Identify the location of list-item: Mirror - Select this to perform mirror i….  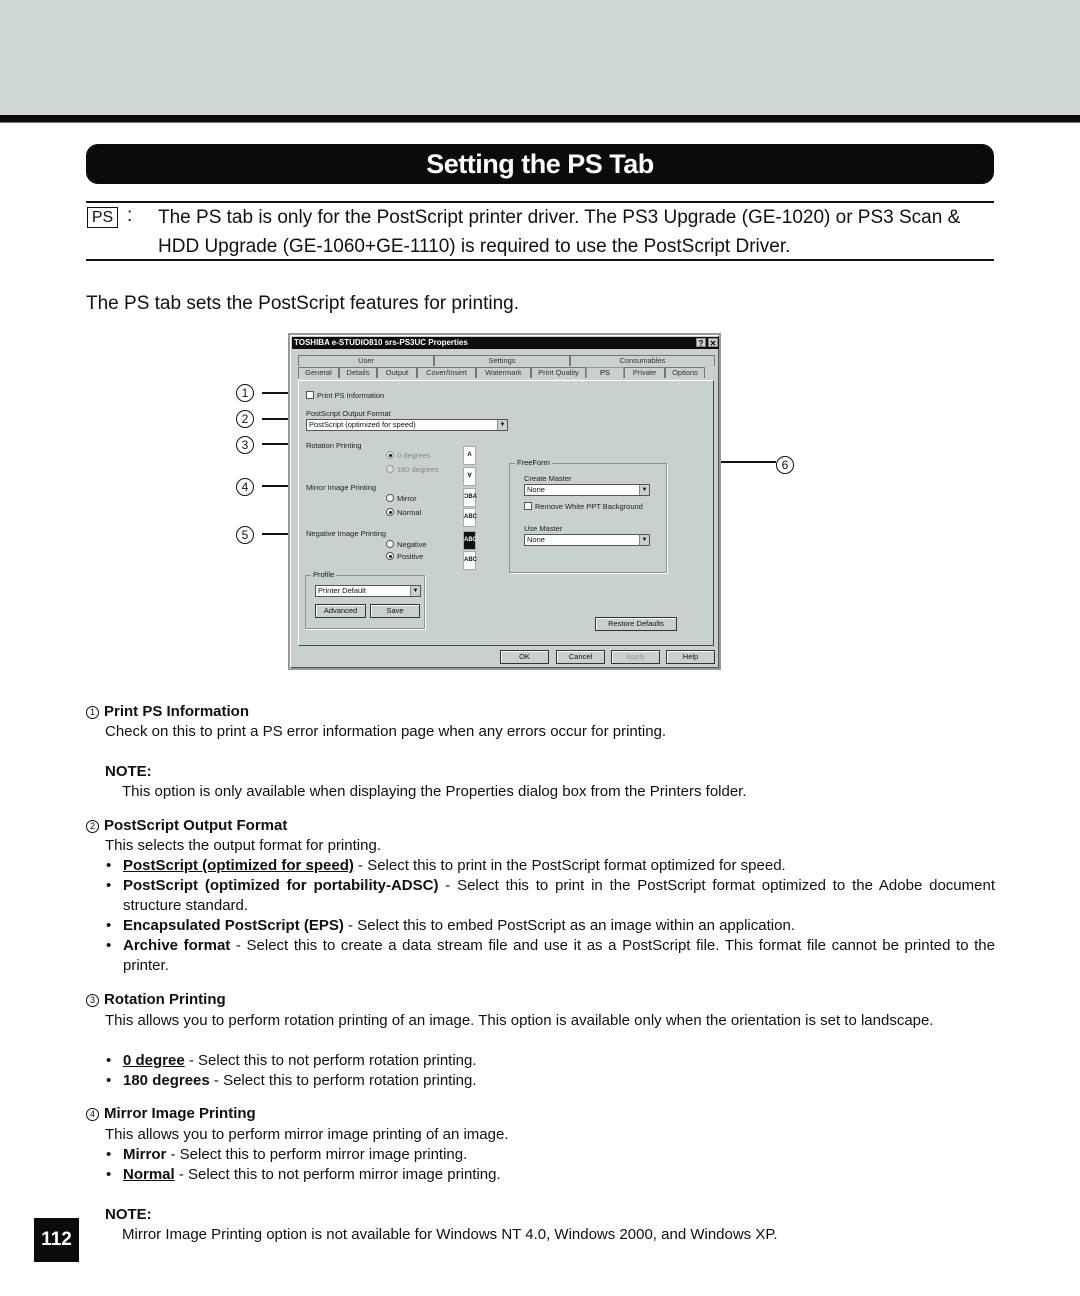
(550, 1155).